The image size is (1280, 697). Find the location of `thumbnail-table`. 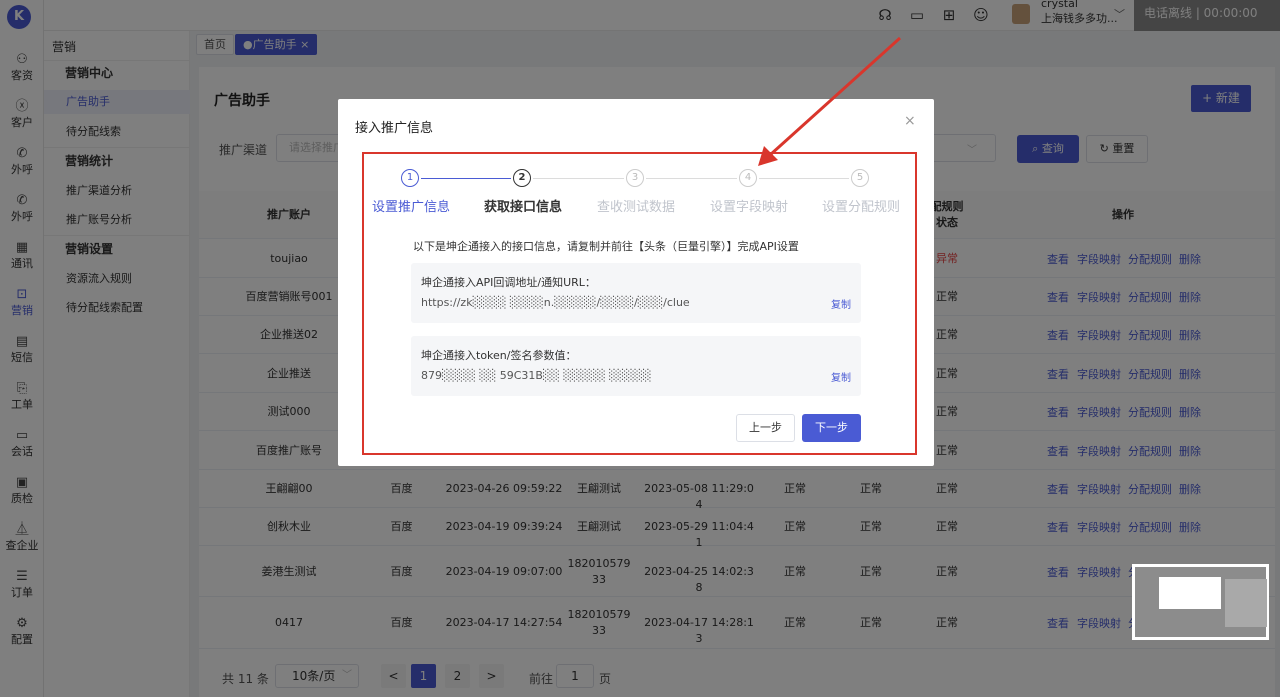

thumbnail-table is located at coordinates (1246, 603).